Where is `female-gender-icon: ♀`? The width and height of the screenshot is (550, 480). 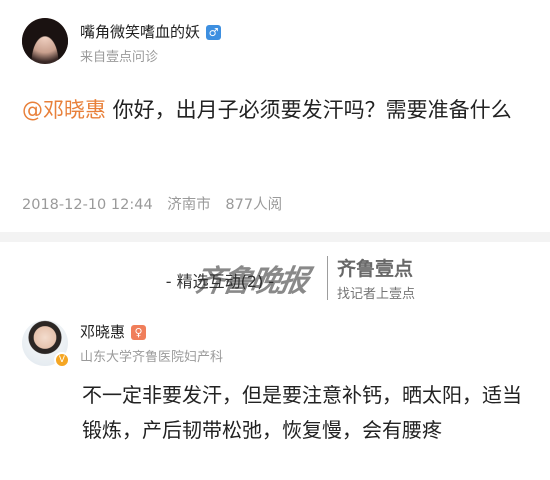
female-gender-icon: ♀ is located at coordinates (139, 332).